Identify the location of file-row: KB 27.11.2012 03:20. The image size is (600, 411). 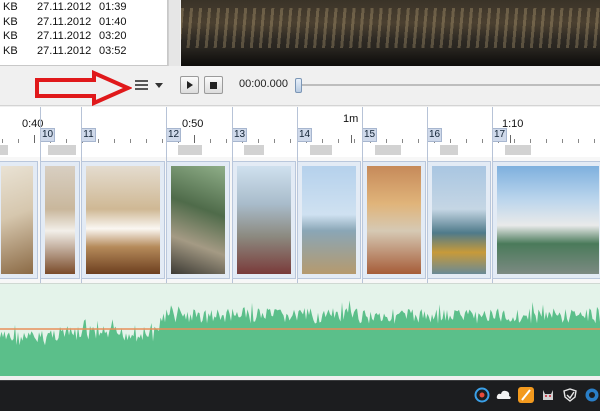
(83, 36).